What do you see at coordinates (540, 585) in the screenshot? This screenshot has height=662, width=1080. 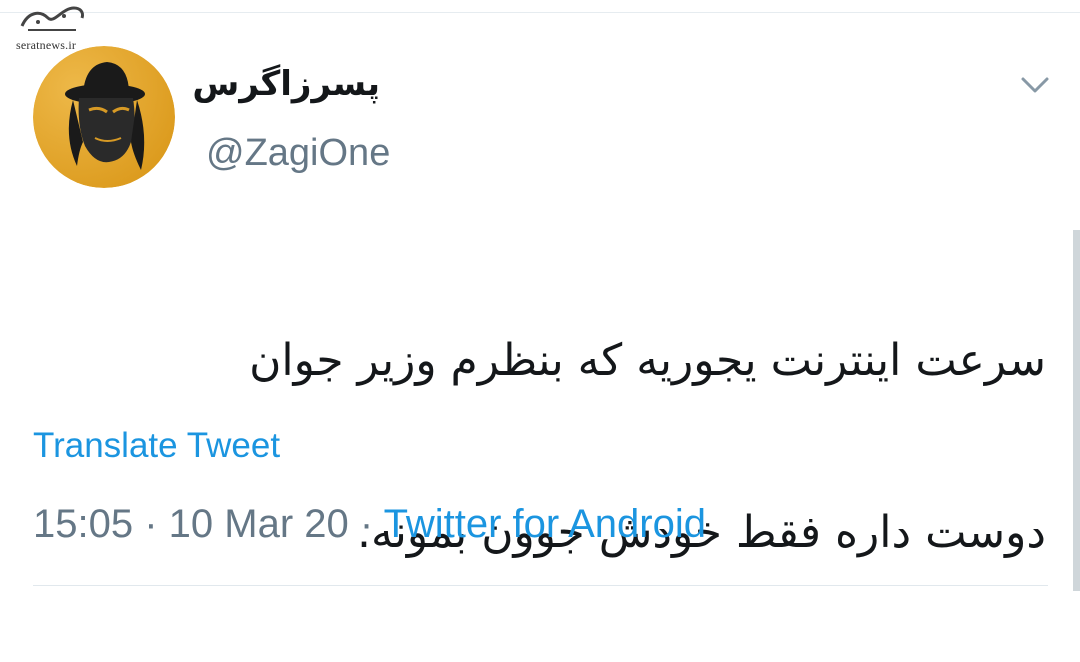 I see `bottom-divider` at bounding box center [540, 585].